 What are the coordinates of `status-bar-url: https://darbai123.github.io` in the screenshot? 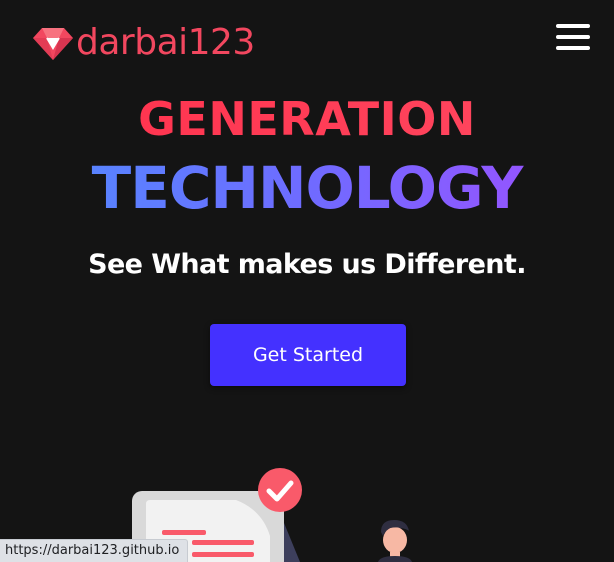 It's located at (94, 550).